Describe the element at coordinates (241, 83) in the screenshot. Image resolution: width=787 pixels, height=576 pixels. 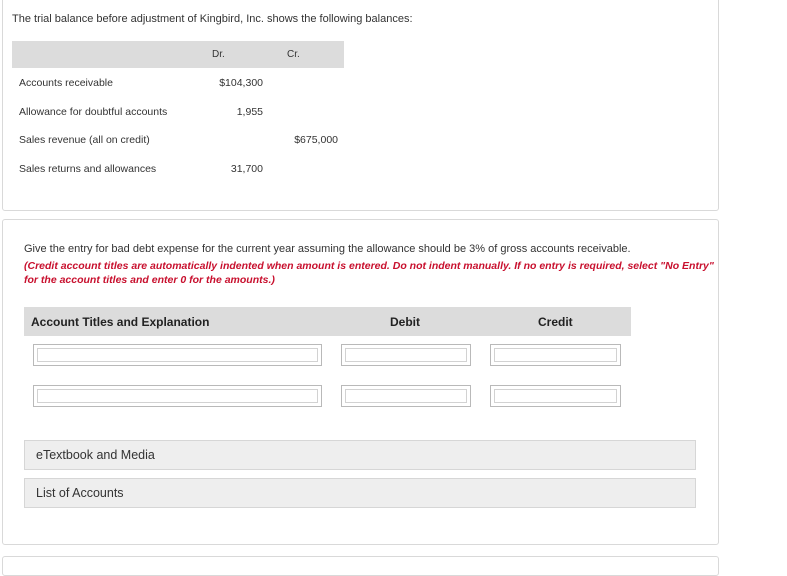
I see `debit-amount: $104,300` at that location.